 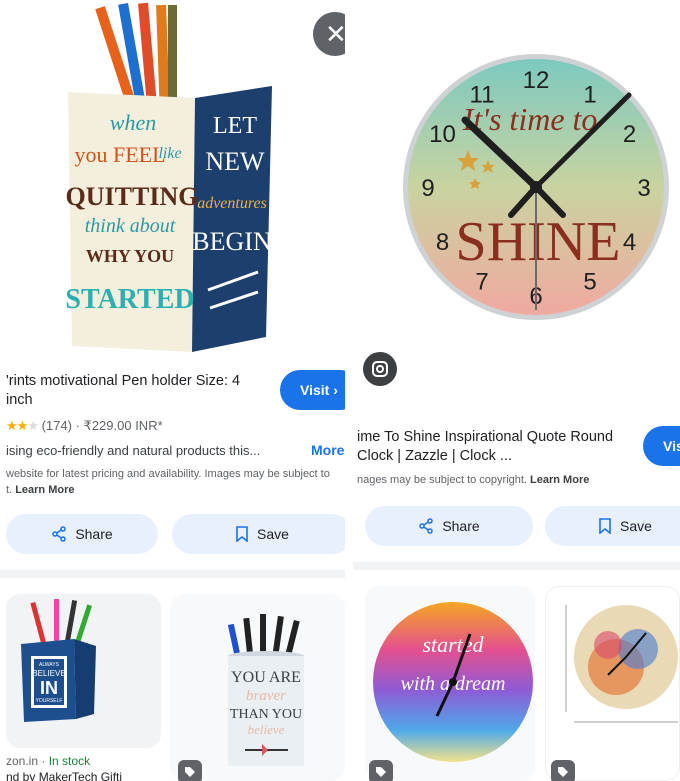 I want to click on related-image-1: started with a dream, so click(x=450, y=683).